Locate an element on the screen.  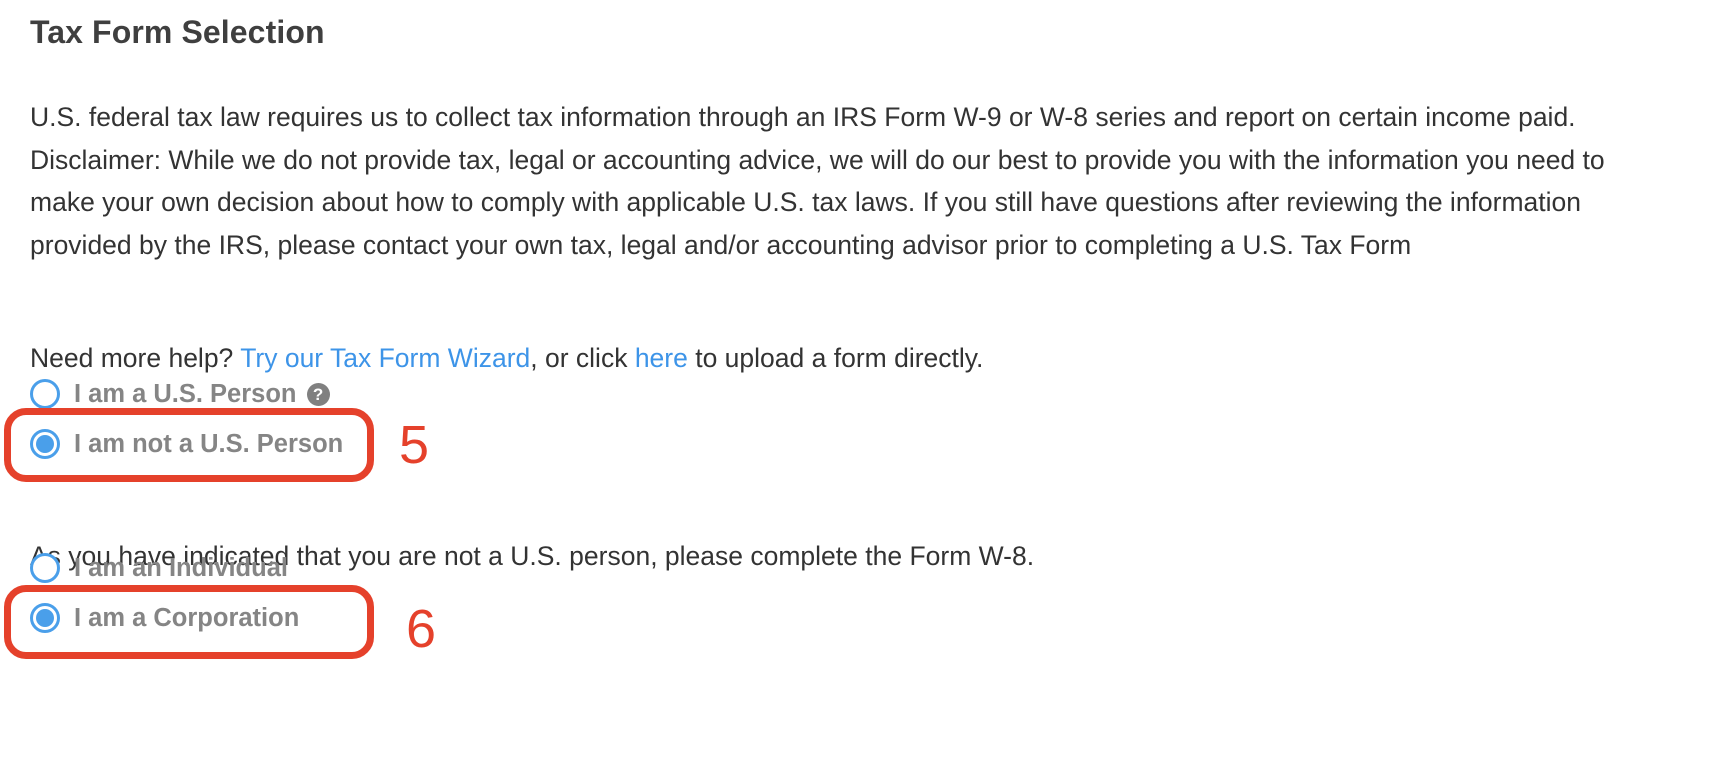
help-middle: , or click is located at coordinates (582, 358).